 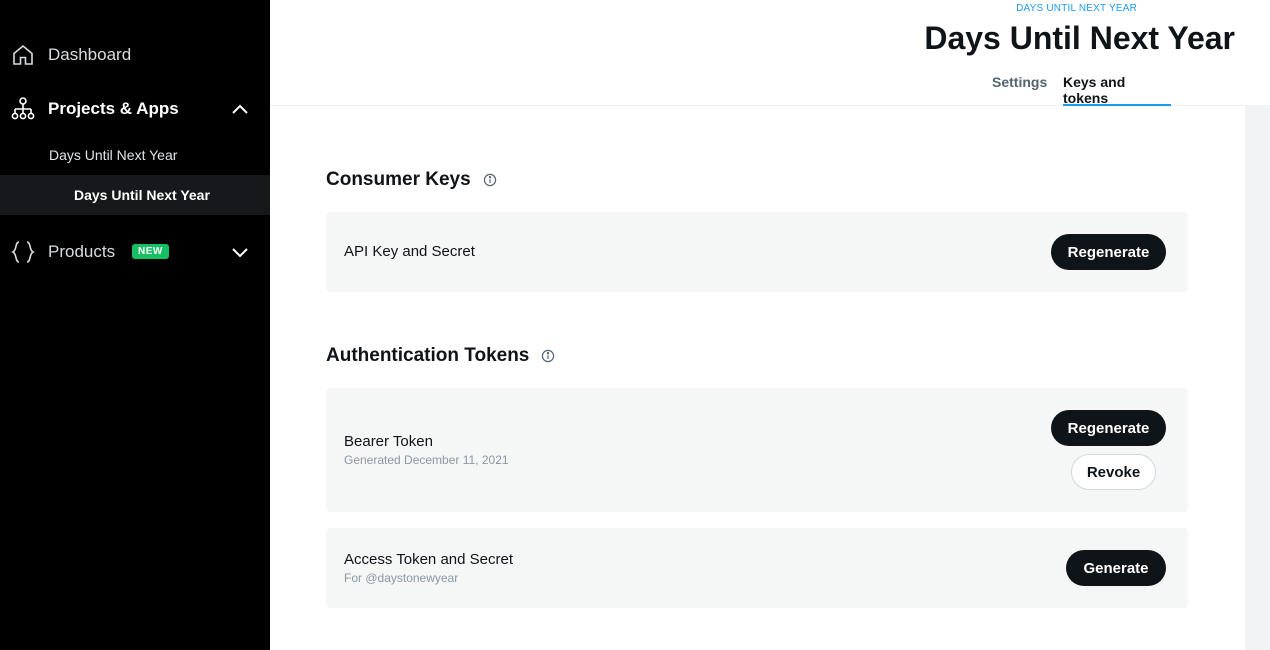 I want to click on access-token-label: Access Token and Secret, so click(x=428, y=559).